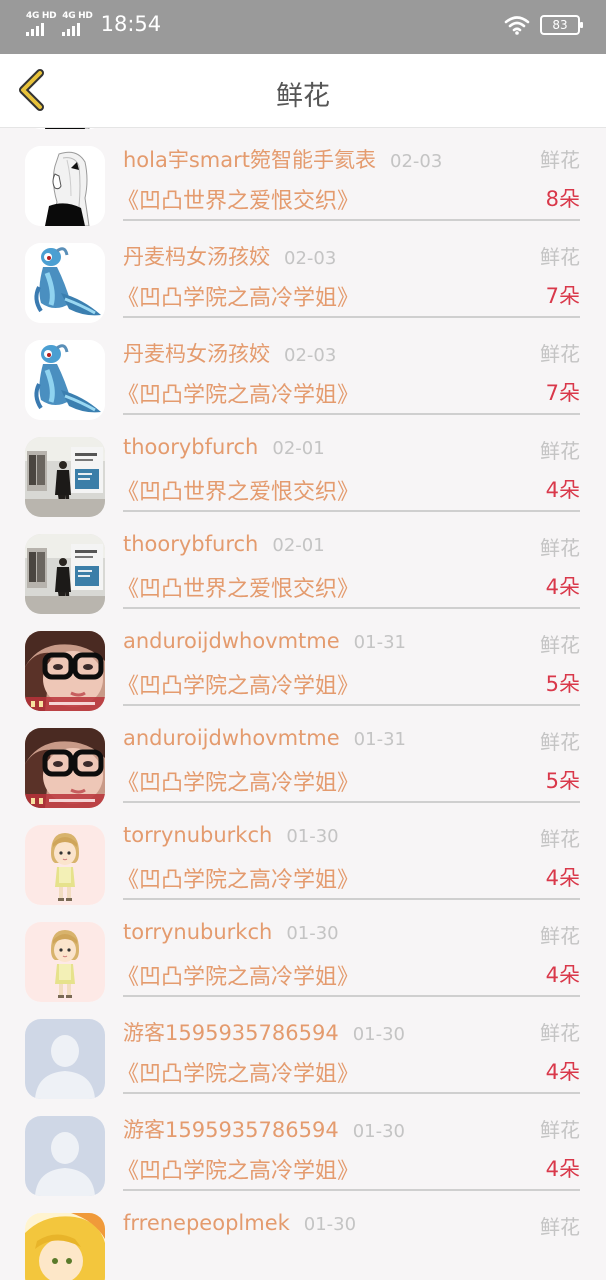  I want to click on record-detail-line: 《凹凸学院之高冷学姐》 4朵, so click(348, 1168).